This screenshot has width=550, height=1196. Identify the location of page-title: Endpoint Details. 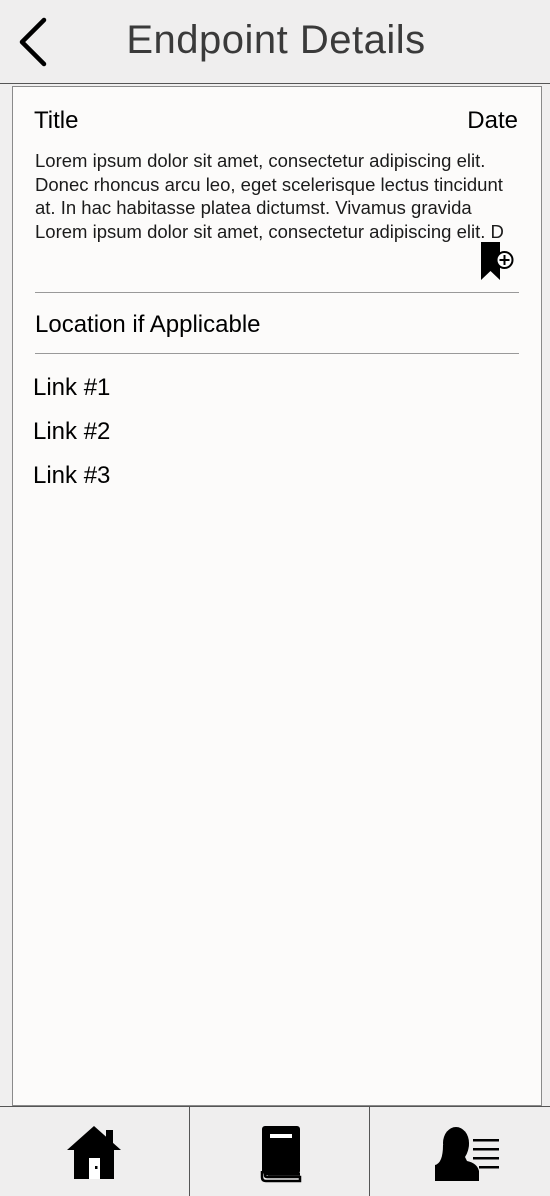
(276, 40).